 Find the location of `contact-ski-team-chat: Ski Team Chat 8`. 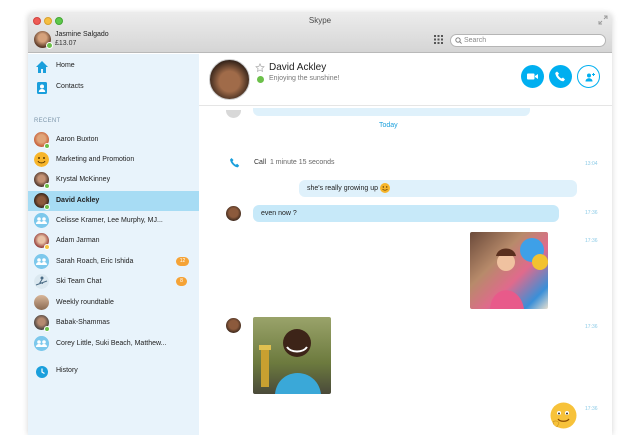

contact-ski-team-chat: Ski Team Chat 8 is located at coordinates (113, 282).